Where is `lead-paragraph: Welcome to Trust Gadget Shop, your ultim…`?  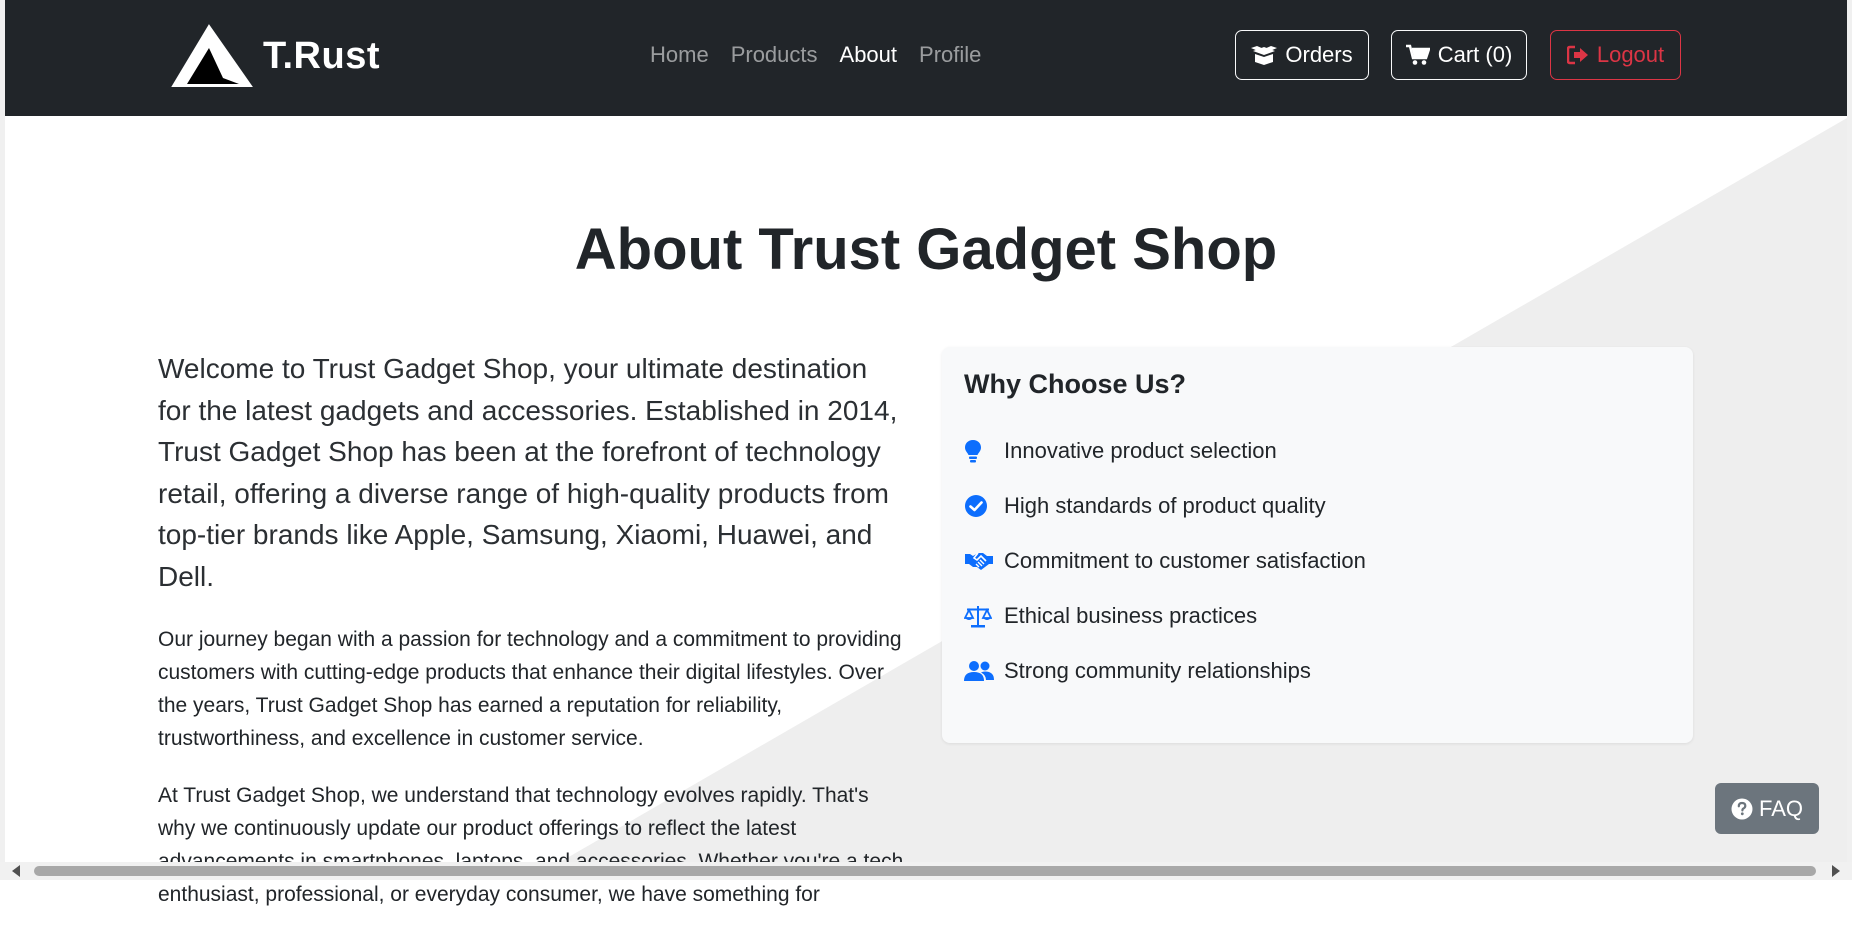
lead-paragraph: Welcome to Trust Gadget Shop, your ultim… is located at coordinates (528, 472).